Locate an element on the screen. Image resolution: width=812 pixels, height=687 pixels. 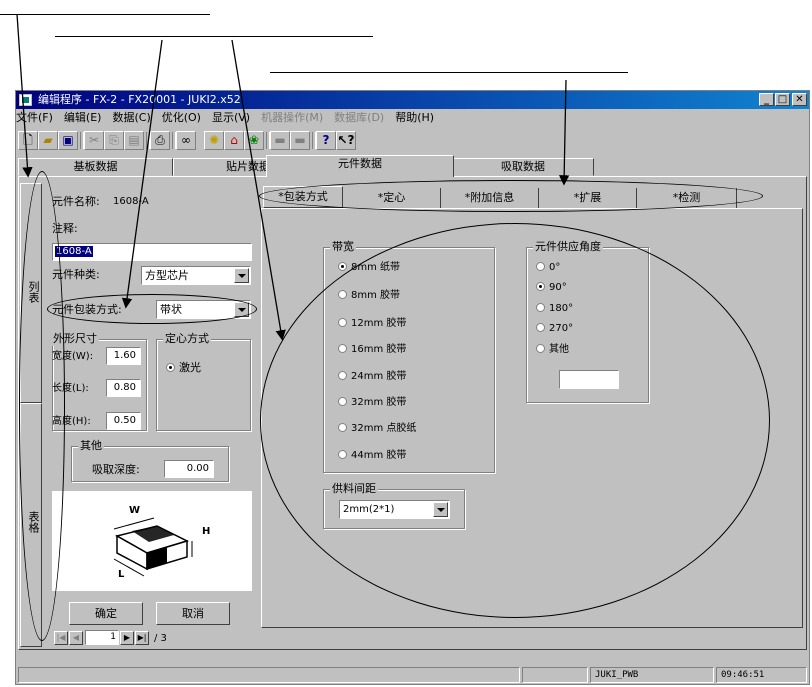
first-page-button: |◀ is located at coordinates (61, 638).